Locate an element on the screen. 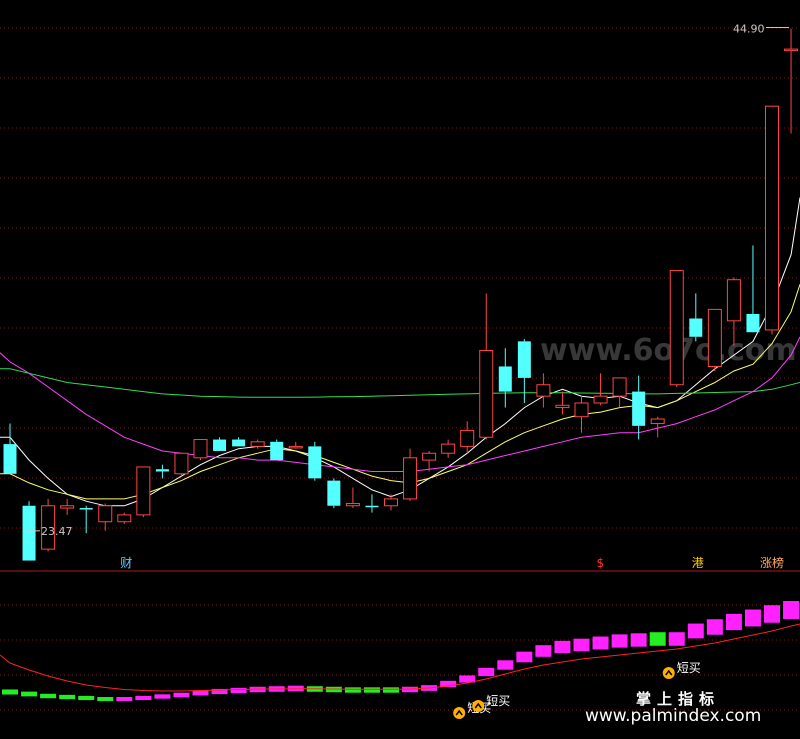  low-price-label: 23.47 is located at coordinates (57, 531).